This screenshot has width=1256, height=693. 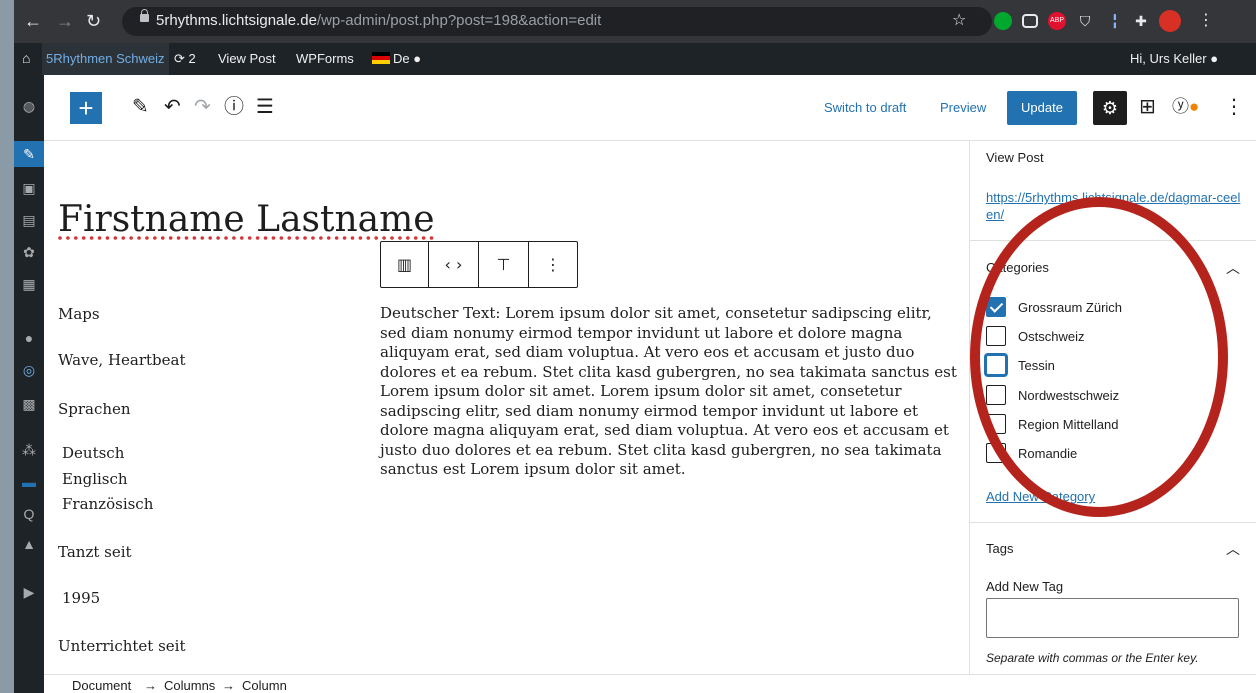 I want to click on grid-icon: ⊞, so click(x=1147, y=107).